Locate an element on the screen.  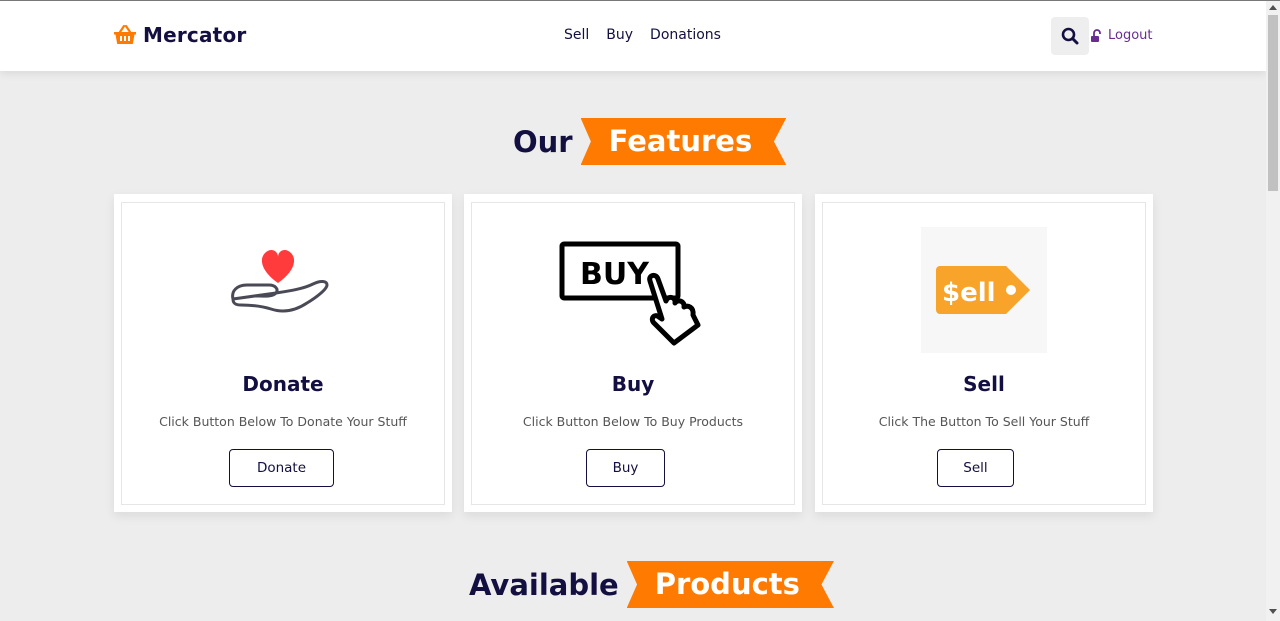
scroll-up-arrow-icon is located at coordinates (1273, 7).